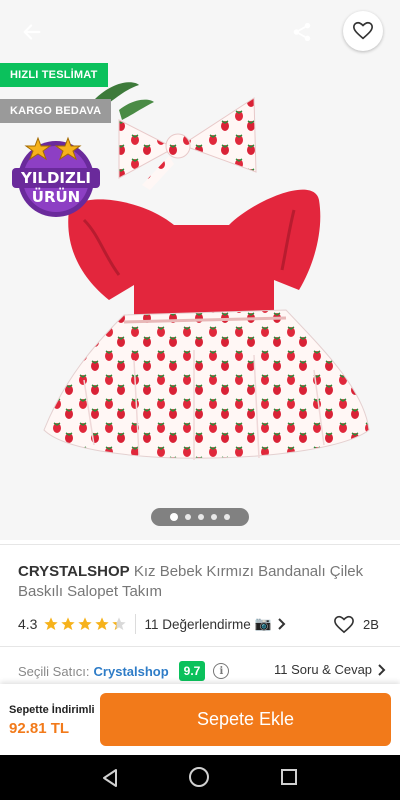 The image size is (400, 800). What do you see at coordinates (192, 671) in the screenshot?
I see `seller-score-badge: 9.7` at bounding box center [192, 671].